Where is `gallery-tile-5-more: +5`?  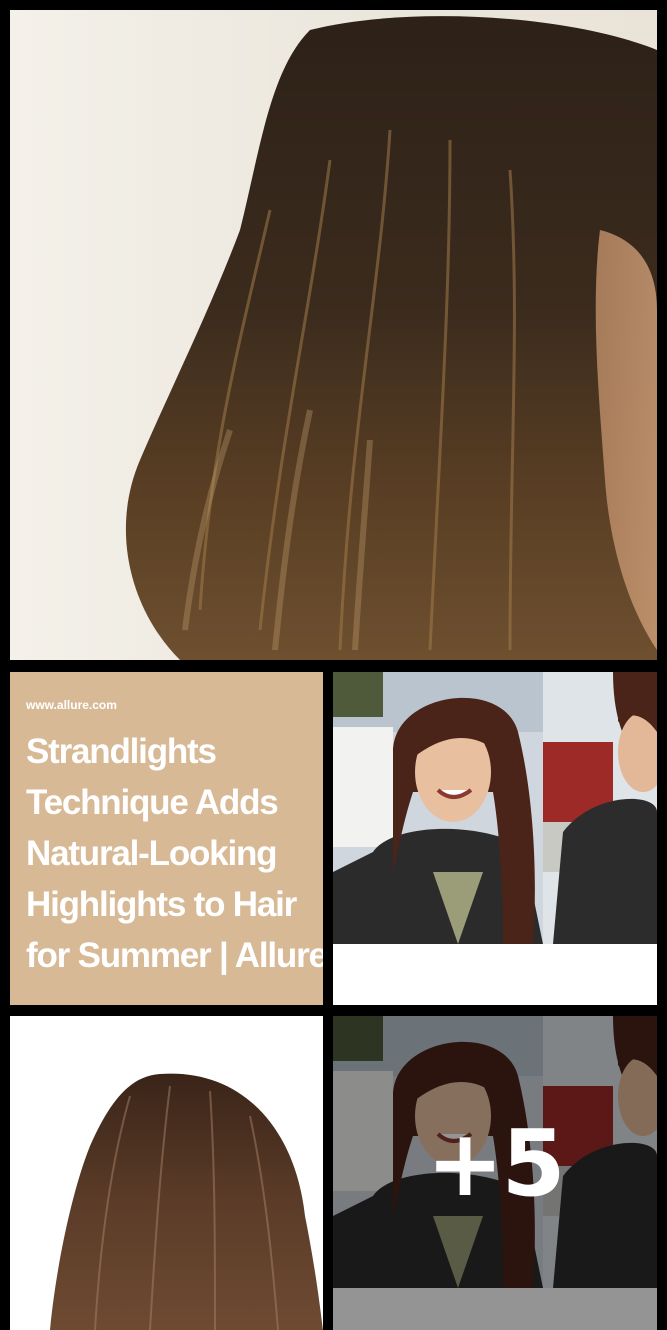 gallery-tile-5-more: +5 is located at coordinates (495, 1173).